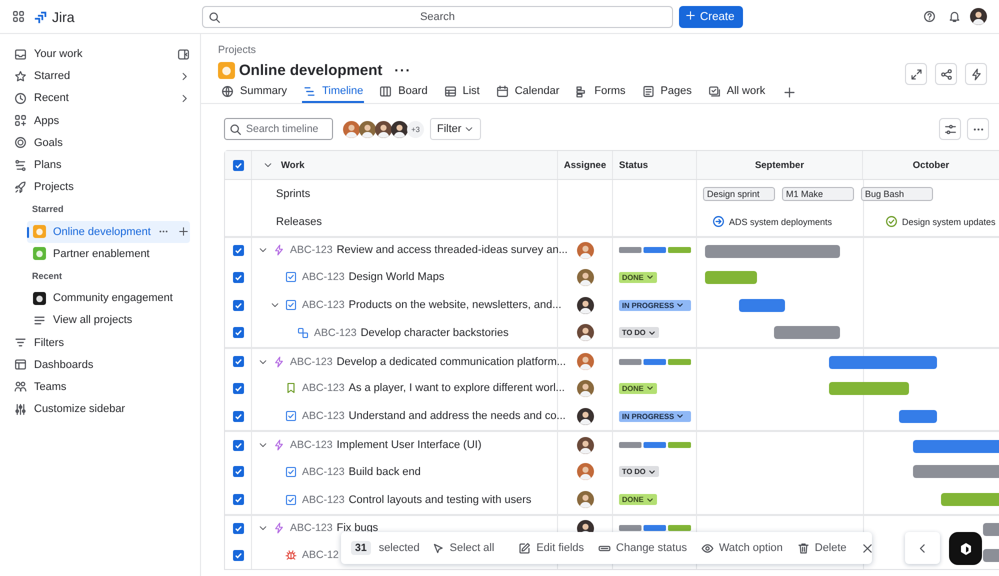 The width and height of the screenshot is (999, 576). Describe the element at coordinates (357, 528) in the screenshot. I see `issue-summary: Fix bugs` at that location.